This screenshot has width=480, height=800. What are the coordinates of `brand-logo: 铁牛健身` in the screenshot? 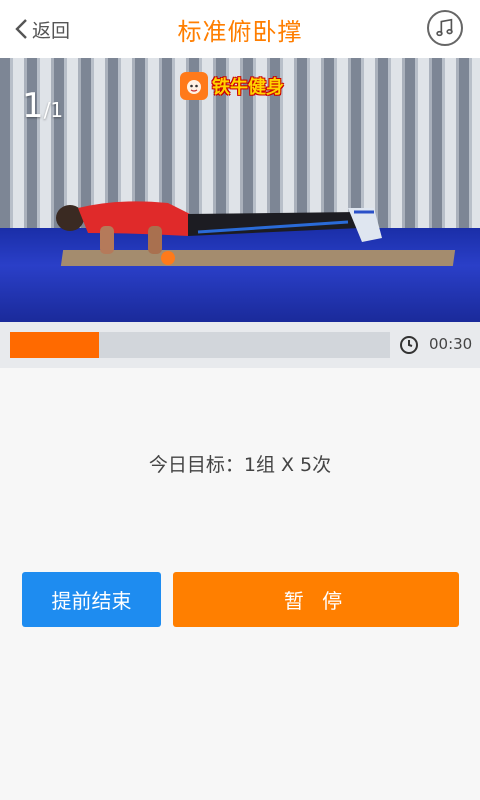 It's located at (232, 86).